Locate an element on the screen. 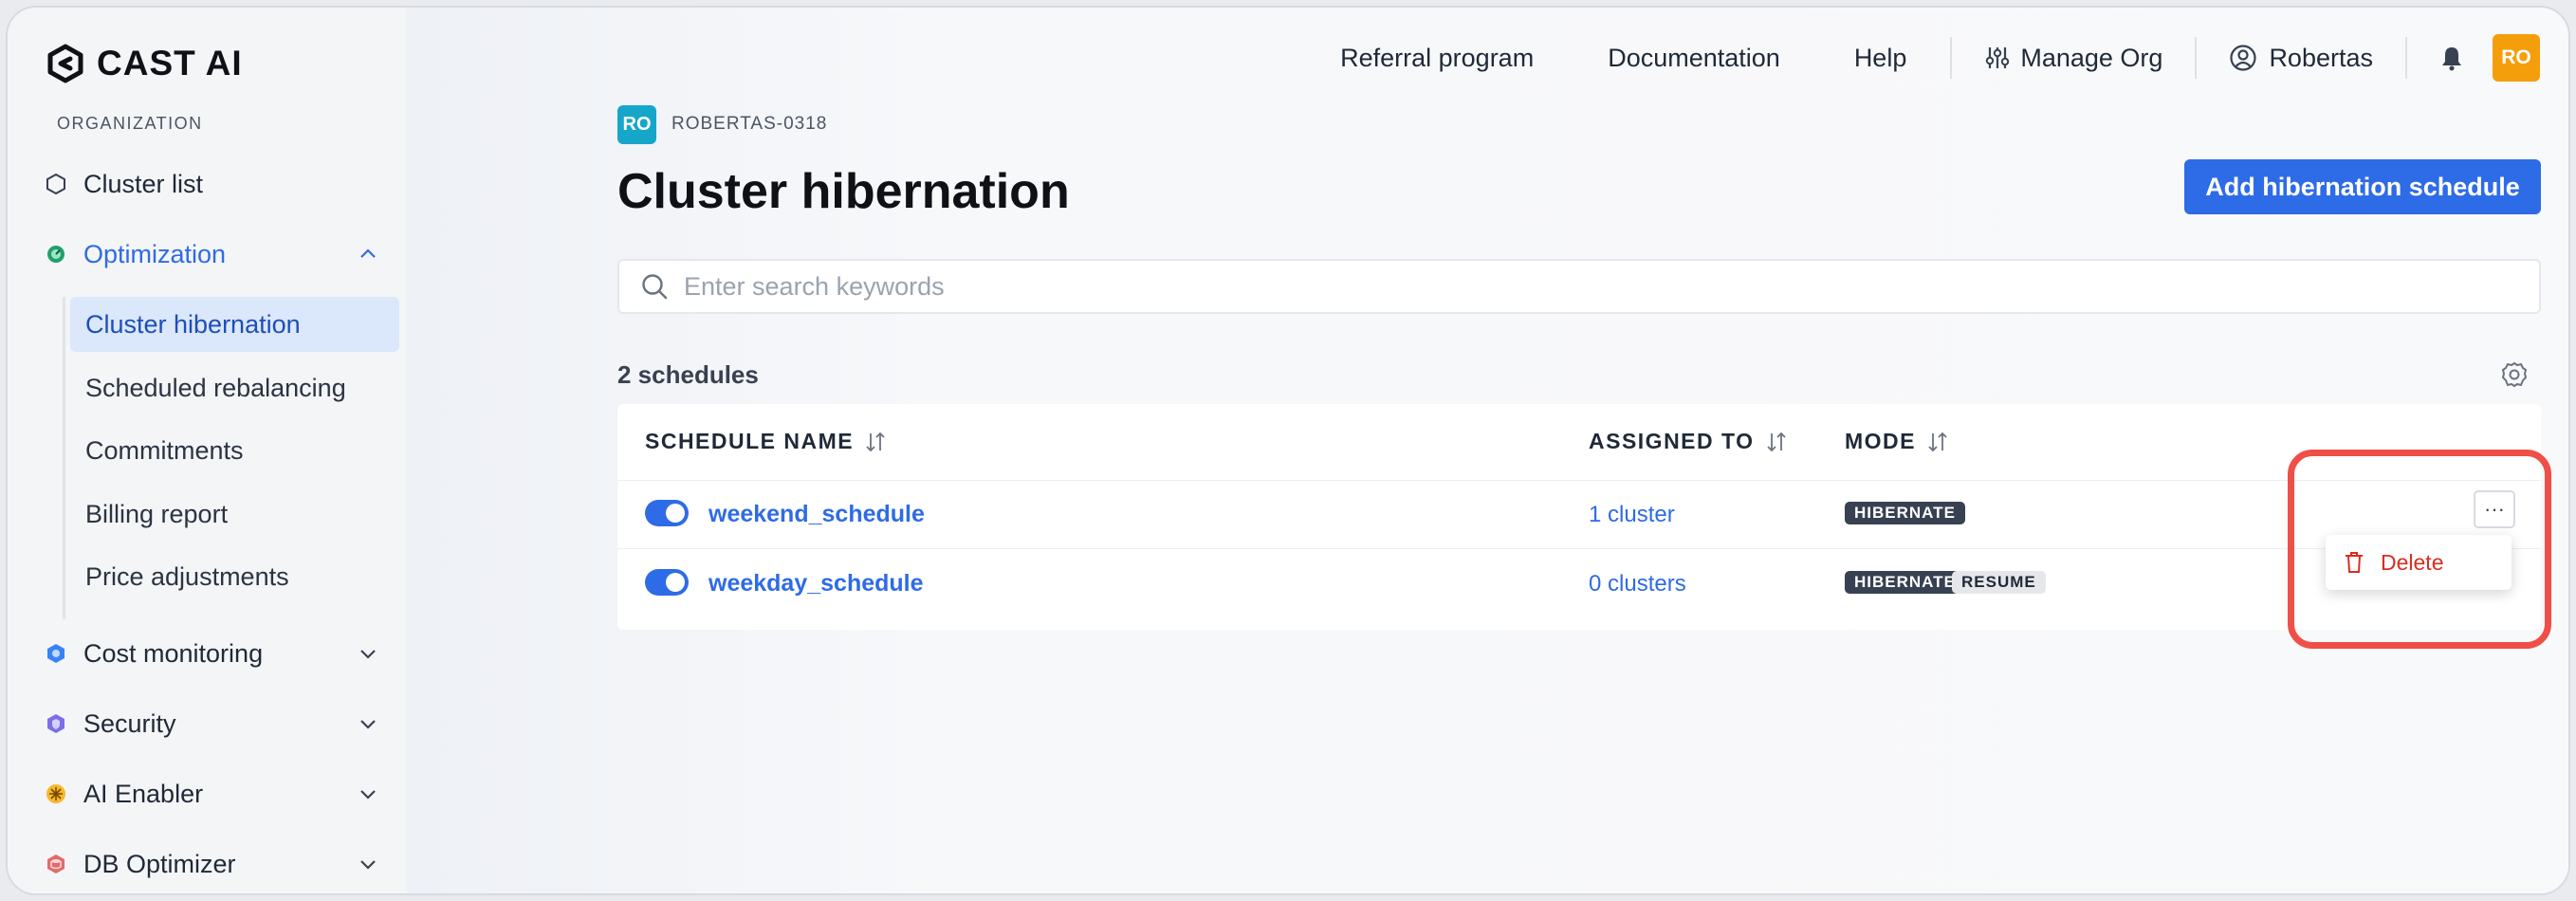  schedule-name-link: weekday_schedule is located at coordinates (816, 584).